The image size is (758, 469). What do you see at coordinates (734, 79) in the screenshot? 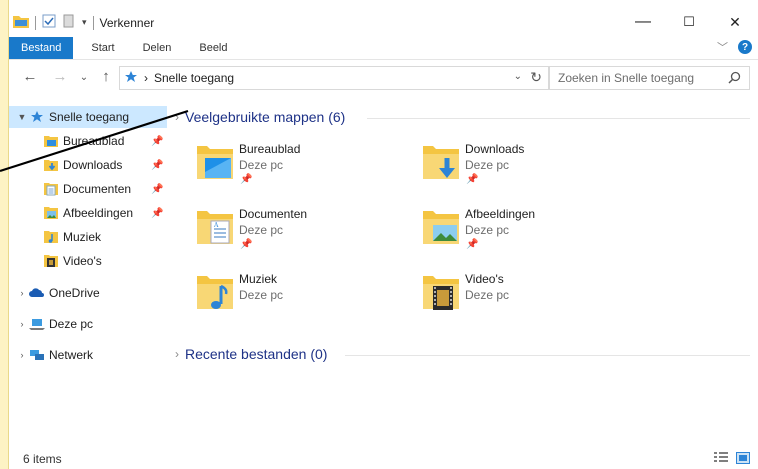
I see `search-icon` at bounding box center [734, 79].